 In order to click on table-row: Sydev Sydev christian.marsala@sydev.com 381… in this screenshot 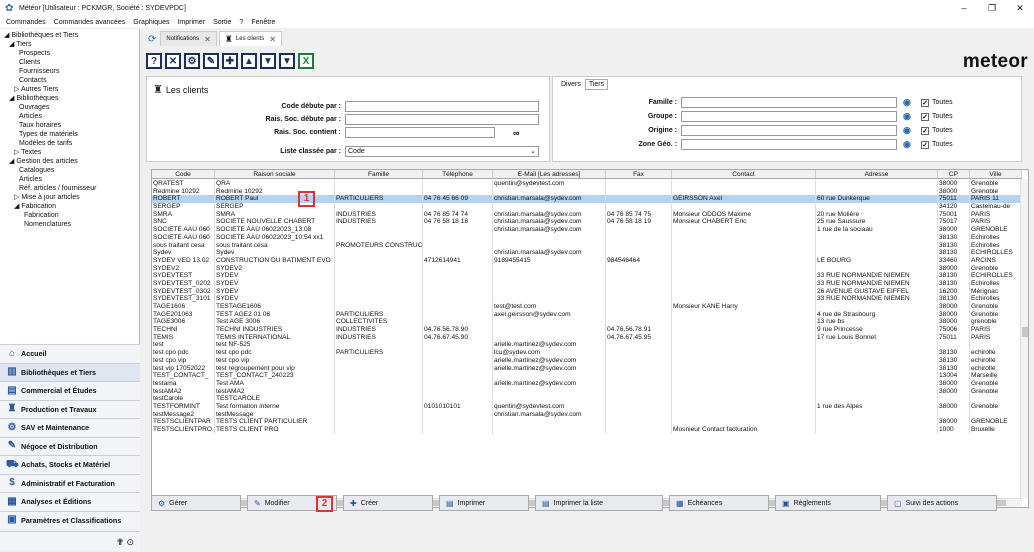, I will do `click(587, 253)`.